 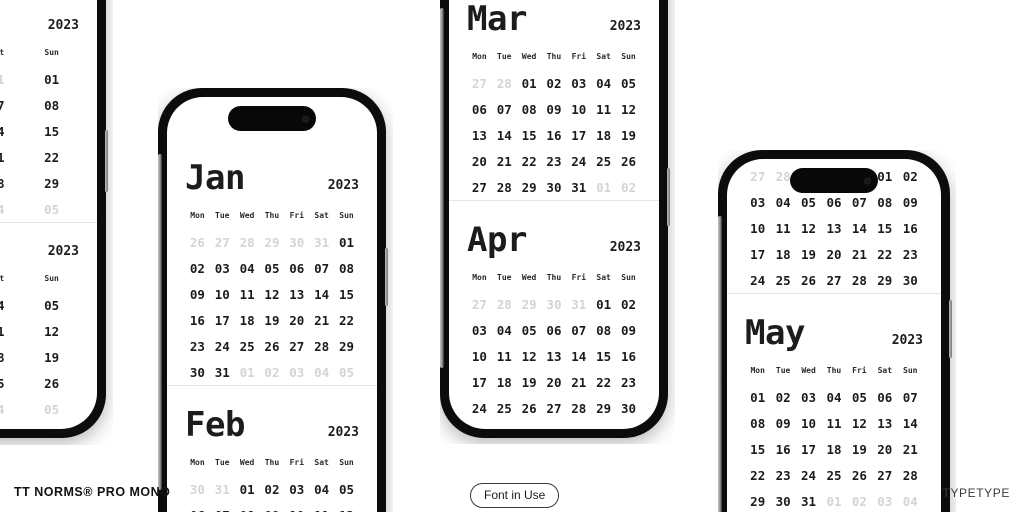 What do you see at coordinates (808, 397) in the screenshot?
I see `day-cell: 03` at bounding box center [808, 397].